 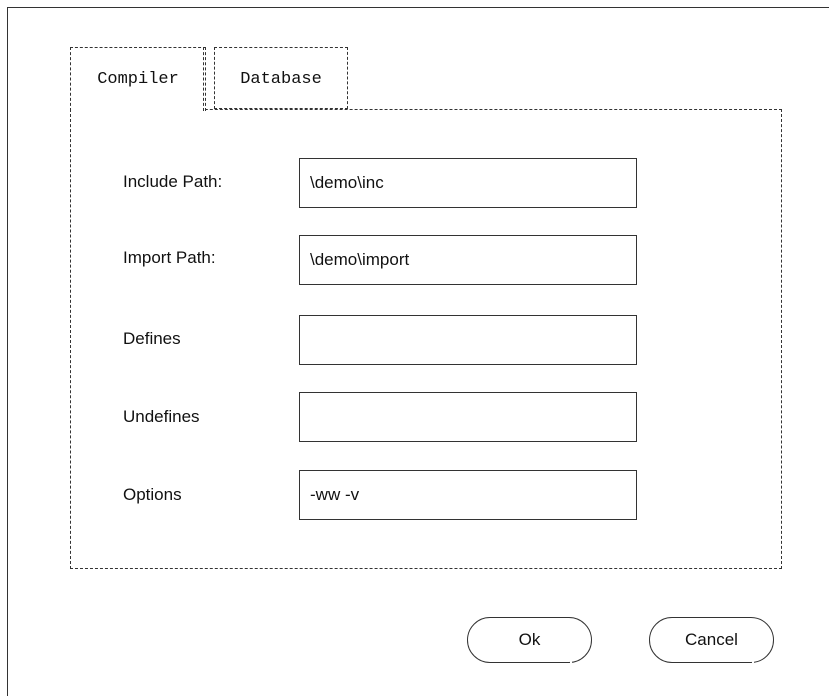 I want to click on ok-button-notch, so click(x=571, y=663).